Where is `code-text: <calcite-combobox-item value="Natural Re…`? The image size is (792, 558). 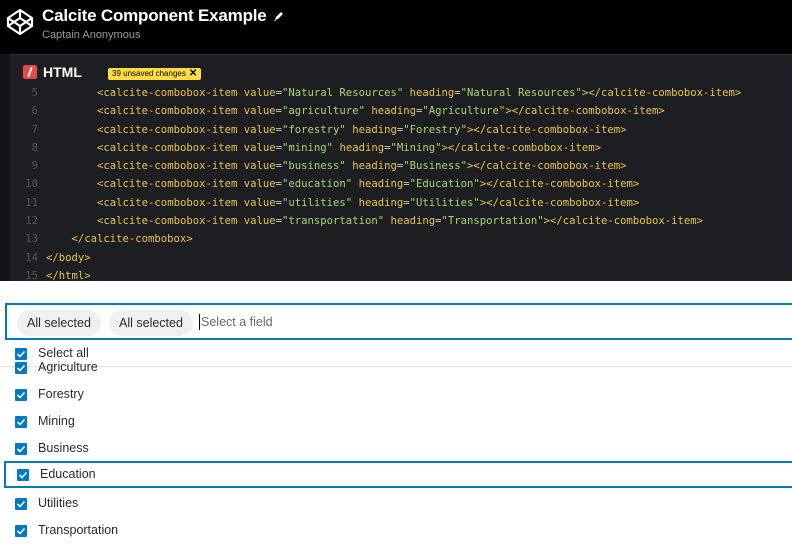 code-text: <calcite-combobox-item value="Natural Re… is located at coordinates (419, 93).